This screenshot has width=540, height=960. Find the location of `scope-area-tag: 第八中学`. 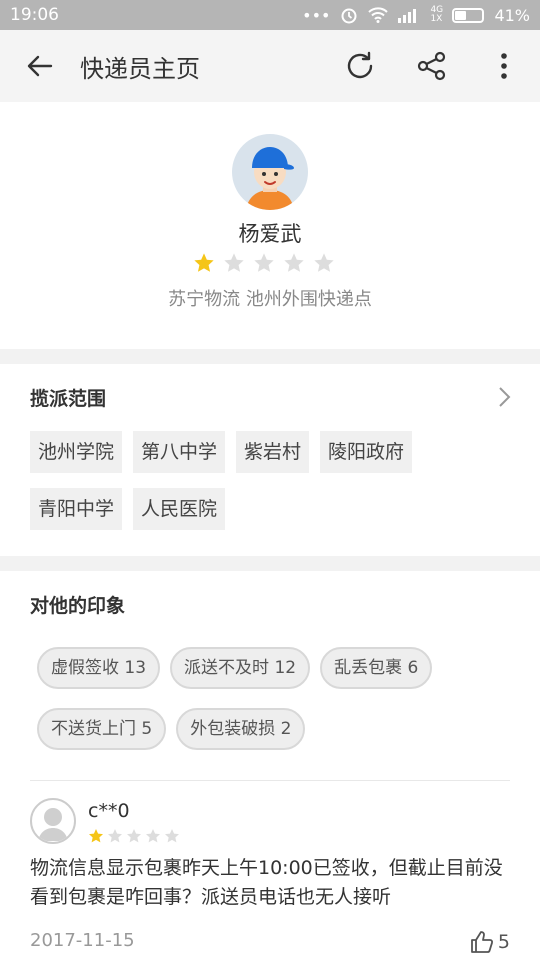

scope-area-tag: 第八中学 is located at coordinates (179, 452).